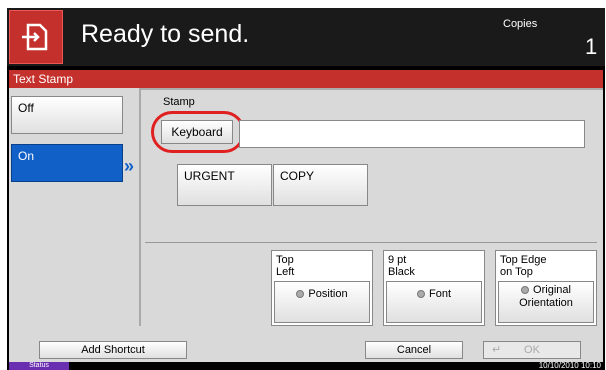 The height and width of the screenshot is (370, 606). I want to click on option-column: Off On », so click(73, 207).